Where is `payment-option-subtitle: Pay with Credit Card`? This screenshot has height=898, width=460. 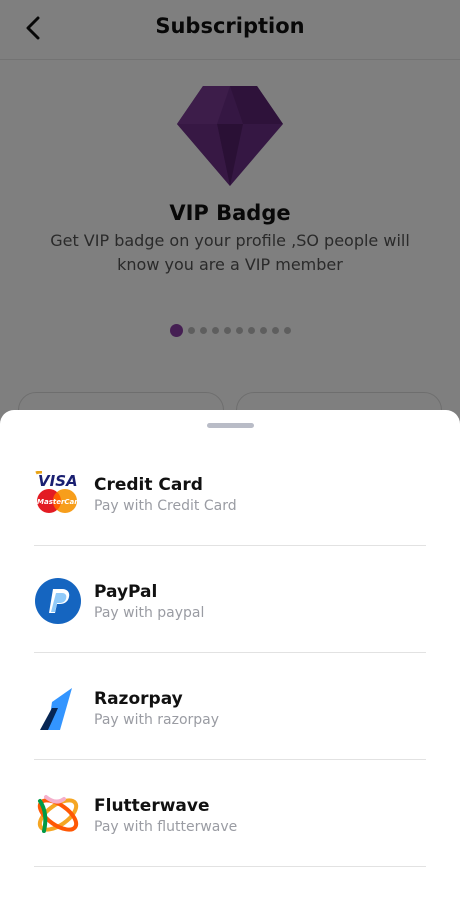 payment-option-subtitle: Pay with Credit Card is located at coordinates (165, 506).